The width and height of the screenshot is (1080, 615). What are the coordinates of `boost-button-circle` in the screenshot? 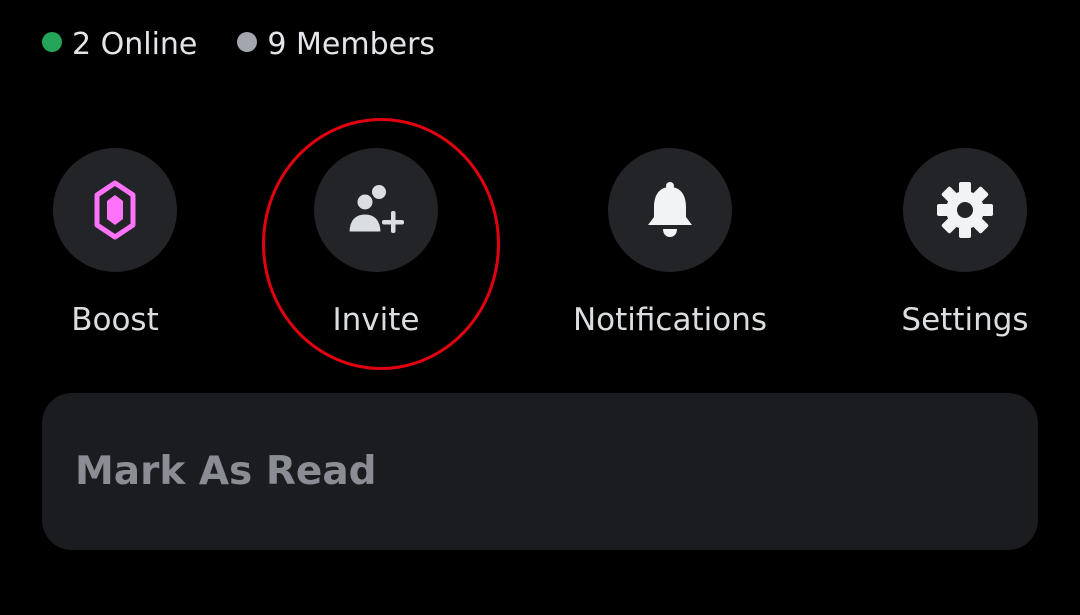 It's located at (115, 210).